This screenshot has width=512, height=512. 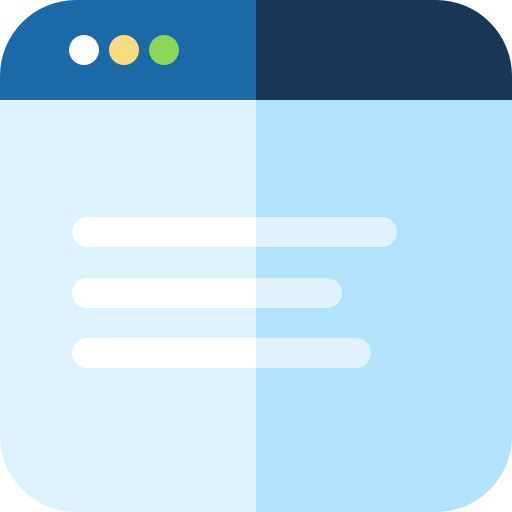 I want to click on close-dot-icon, so click(x=84, y=50).